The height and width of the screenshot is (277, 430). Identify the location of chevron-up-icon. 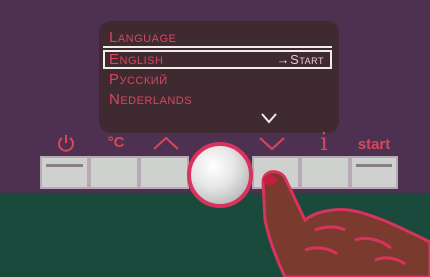
(166, 143).